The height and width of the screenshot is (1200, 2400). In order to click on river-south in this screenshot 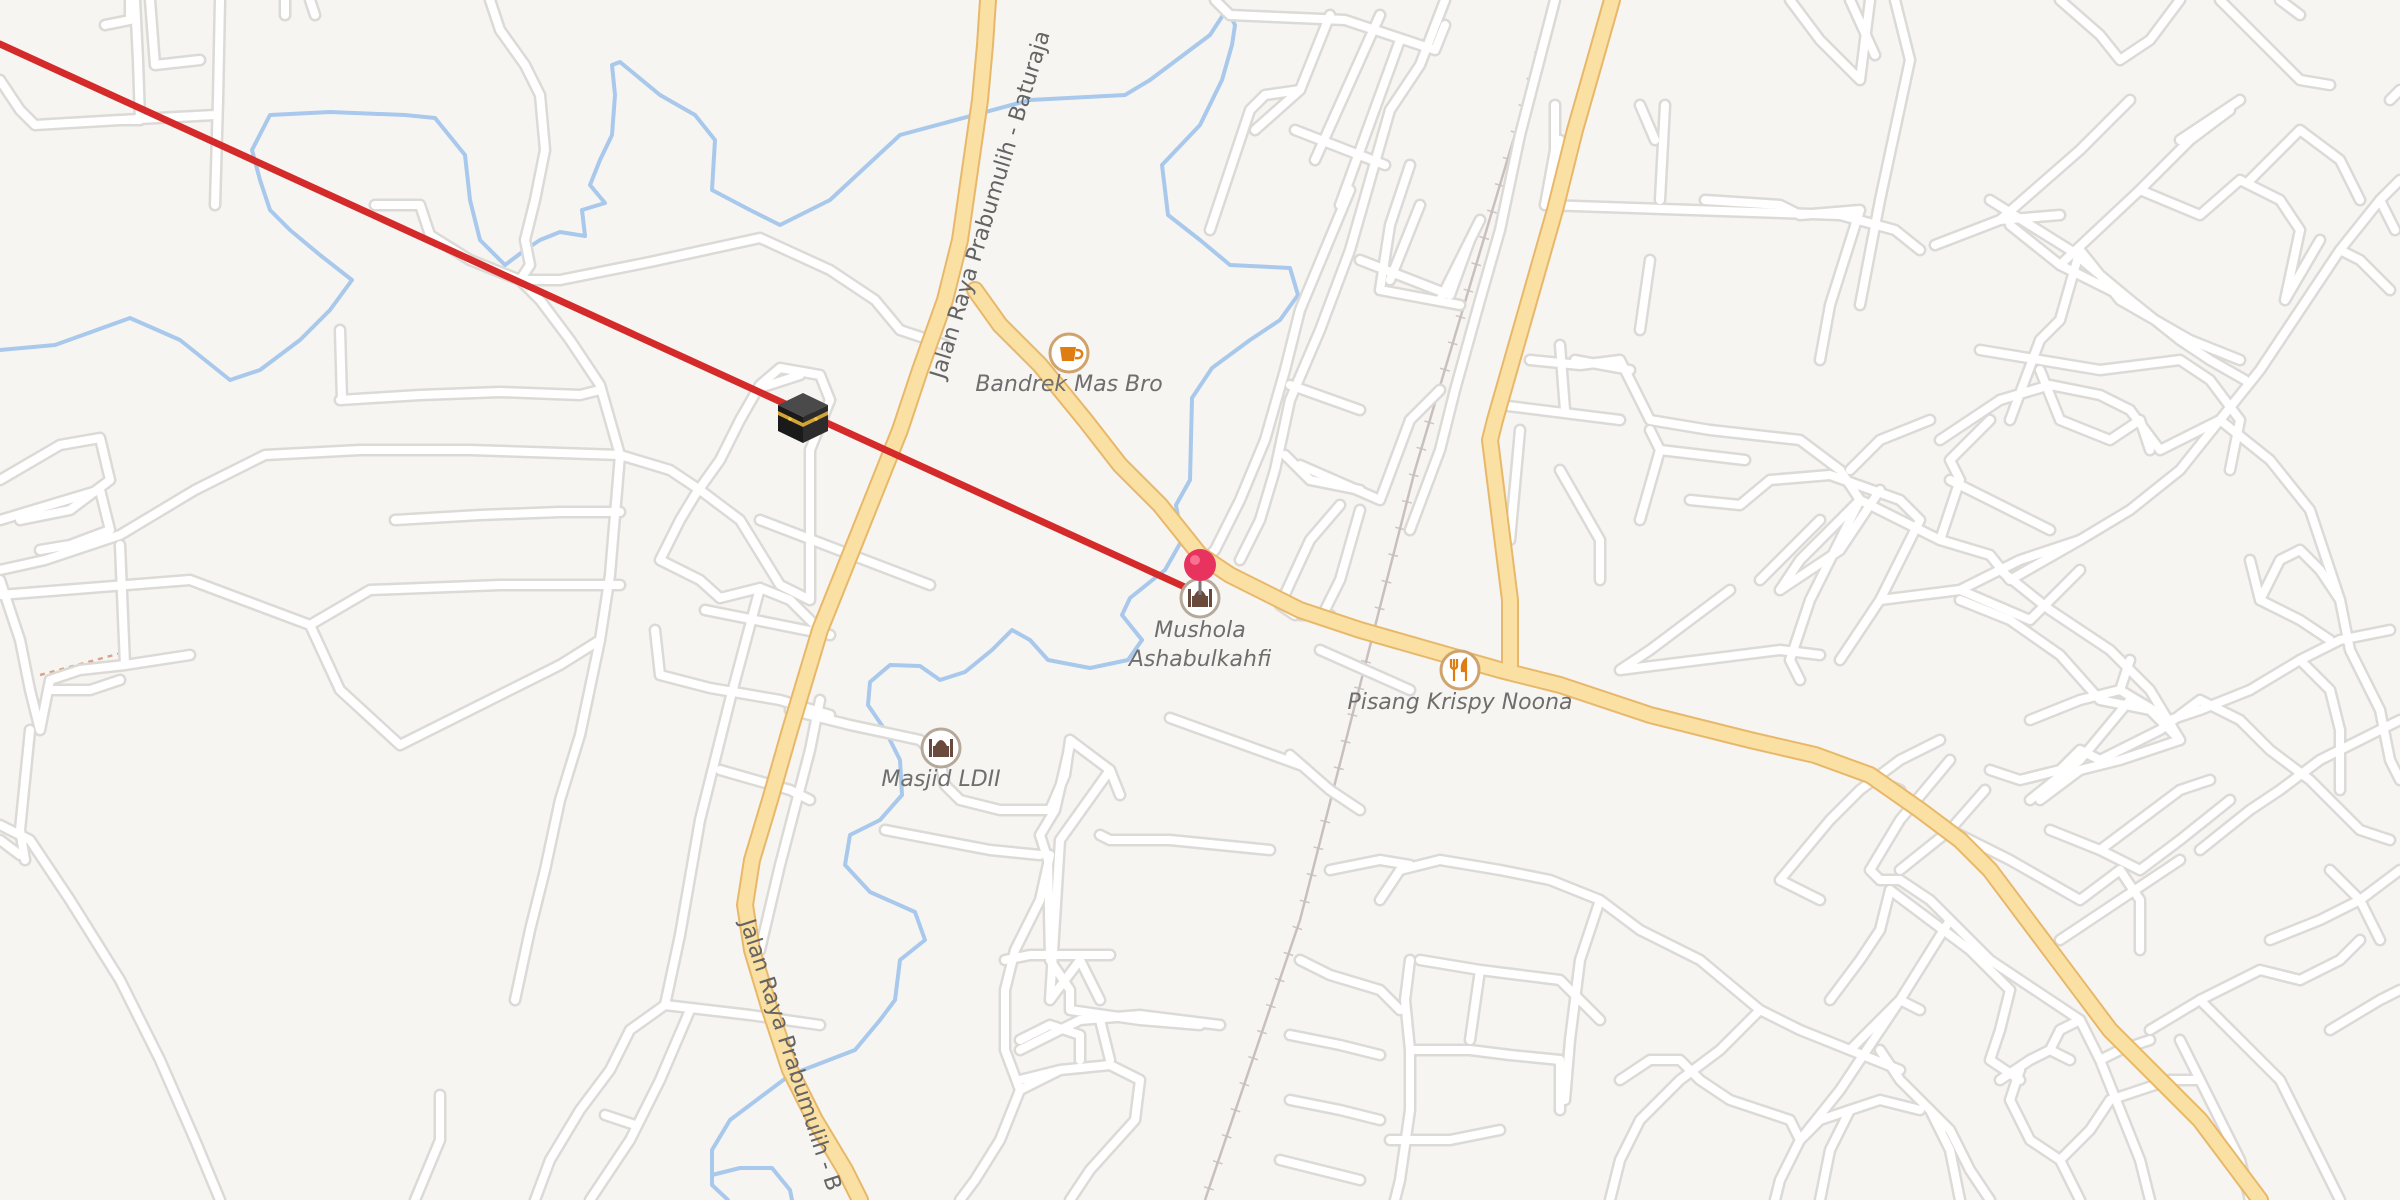, I will do `click(927, 914)`.